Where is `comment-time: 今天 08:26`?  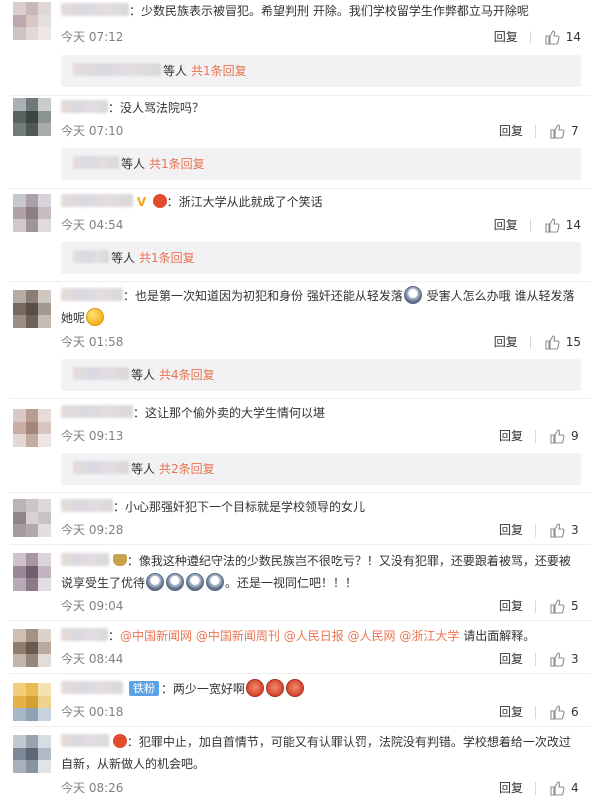 comment-time: 今天 08:26 is located at coordinates (92, 788).